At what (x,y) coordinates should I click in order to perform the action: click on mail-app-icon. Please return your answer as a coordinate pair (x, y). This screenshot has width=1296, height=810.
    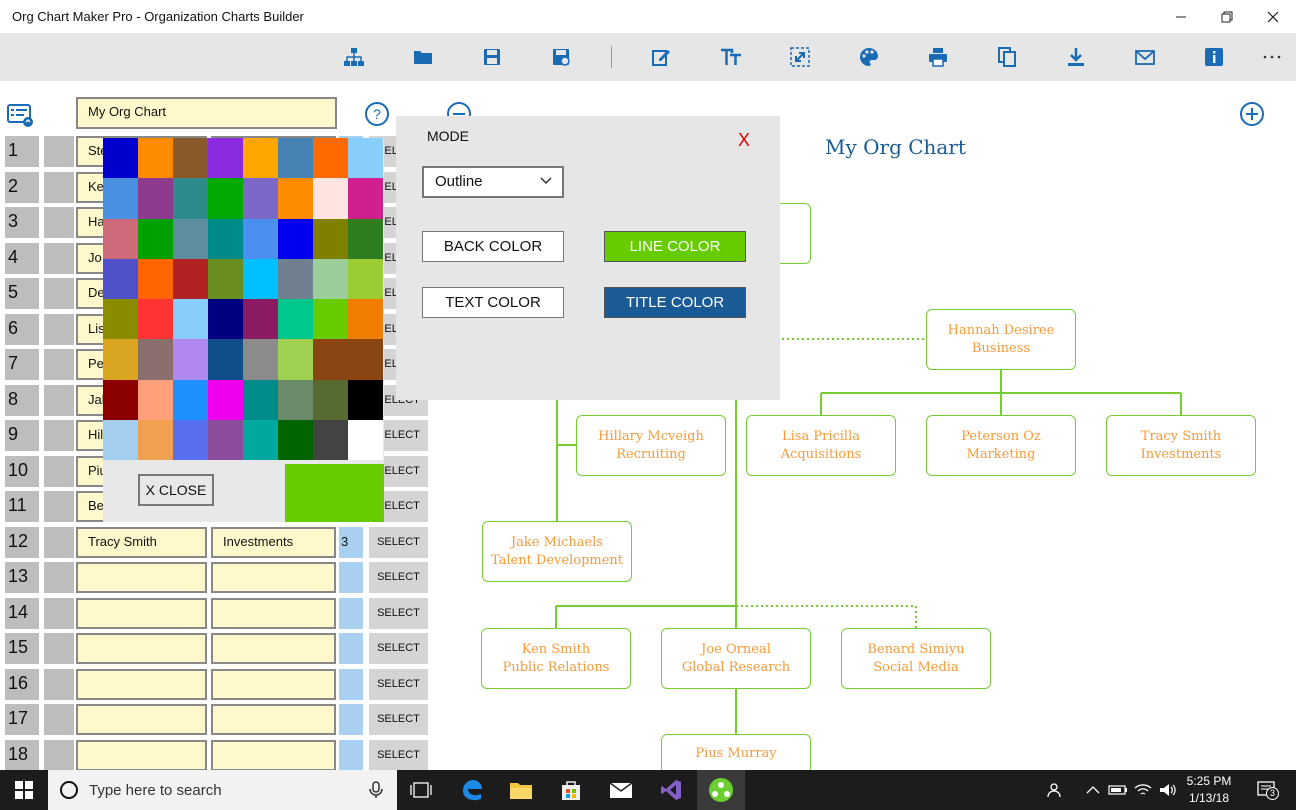
    Looking at the image, I should click on (621, 790).